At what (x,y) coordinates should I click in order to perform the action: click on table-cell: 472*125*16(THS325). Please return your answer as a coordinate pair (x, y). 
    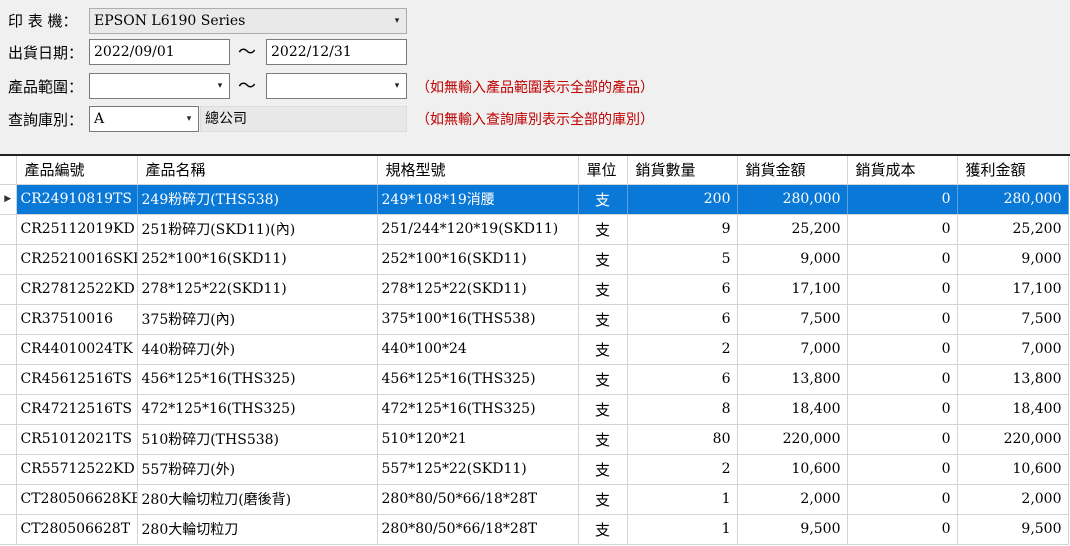
    Looking at the image, I should click on (257, 409).